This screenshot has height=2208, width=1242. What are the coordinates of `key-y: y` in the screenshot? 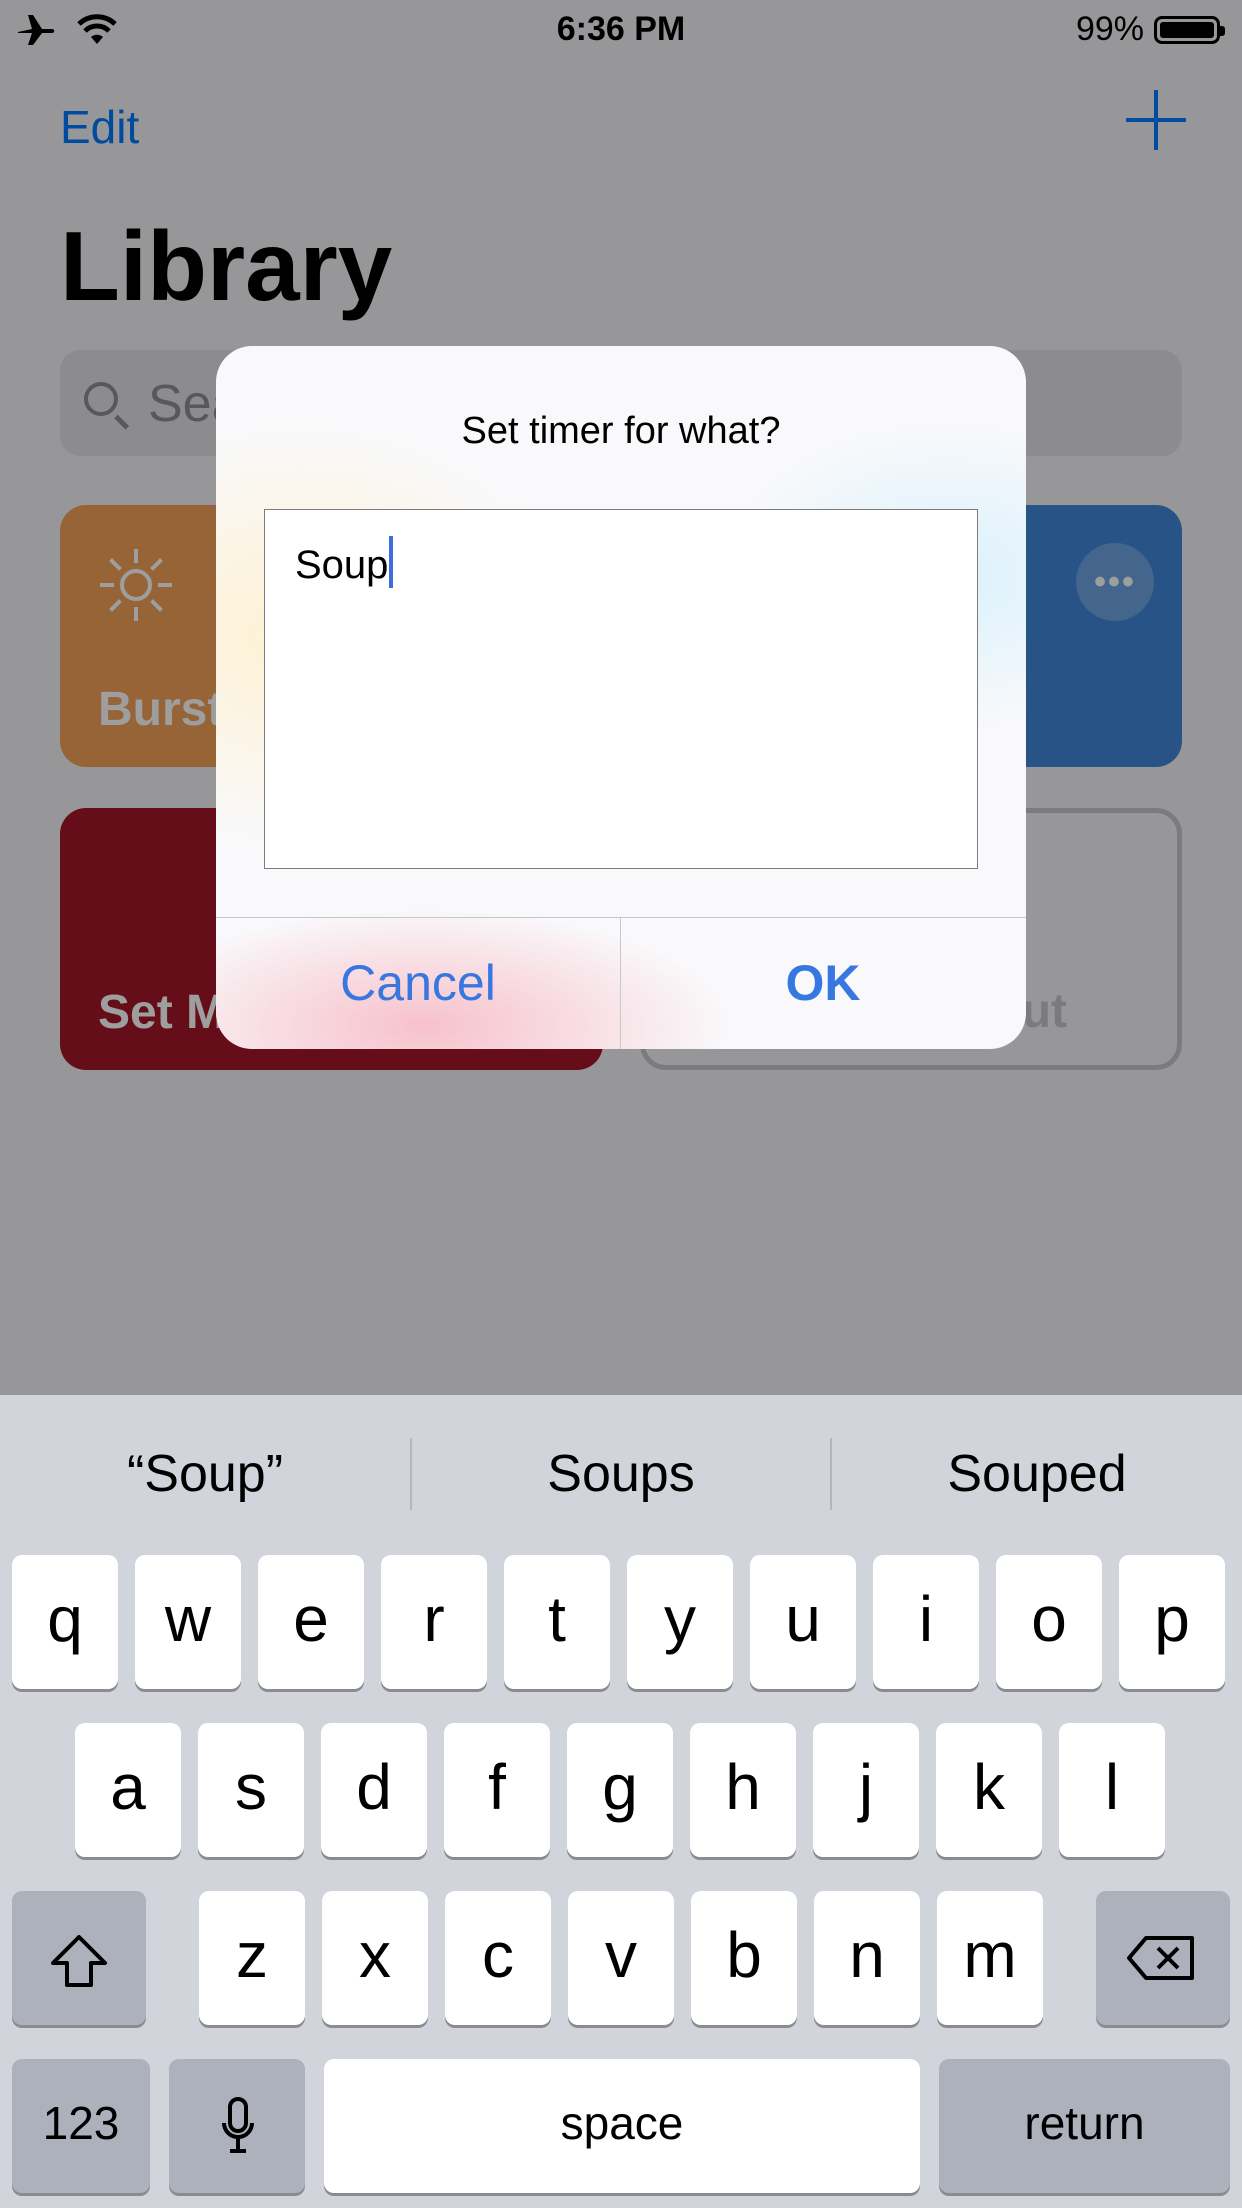 It's located at (680, 1622).